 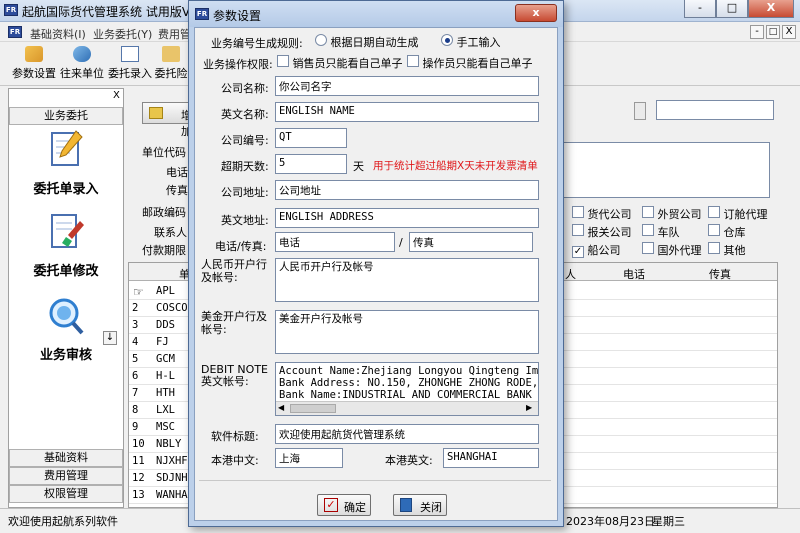 What do you see at coordinates (138, 478) in the screenshot?
I see `row-number: 12` at bounding box center [138, 478].